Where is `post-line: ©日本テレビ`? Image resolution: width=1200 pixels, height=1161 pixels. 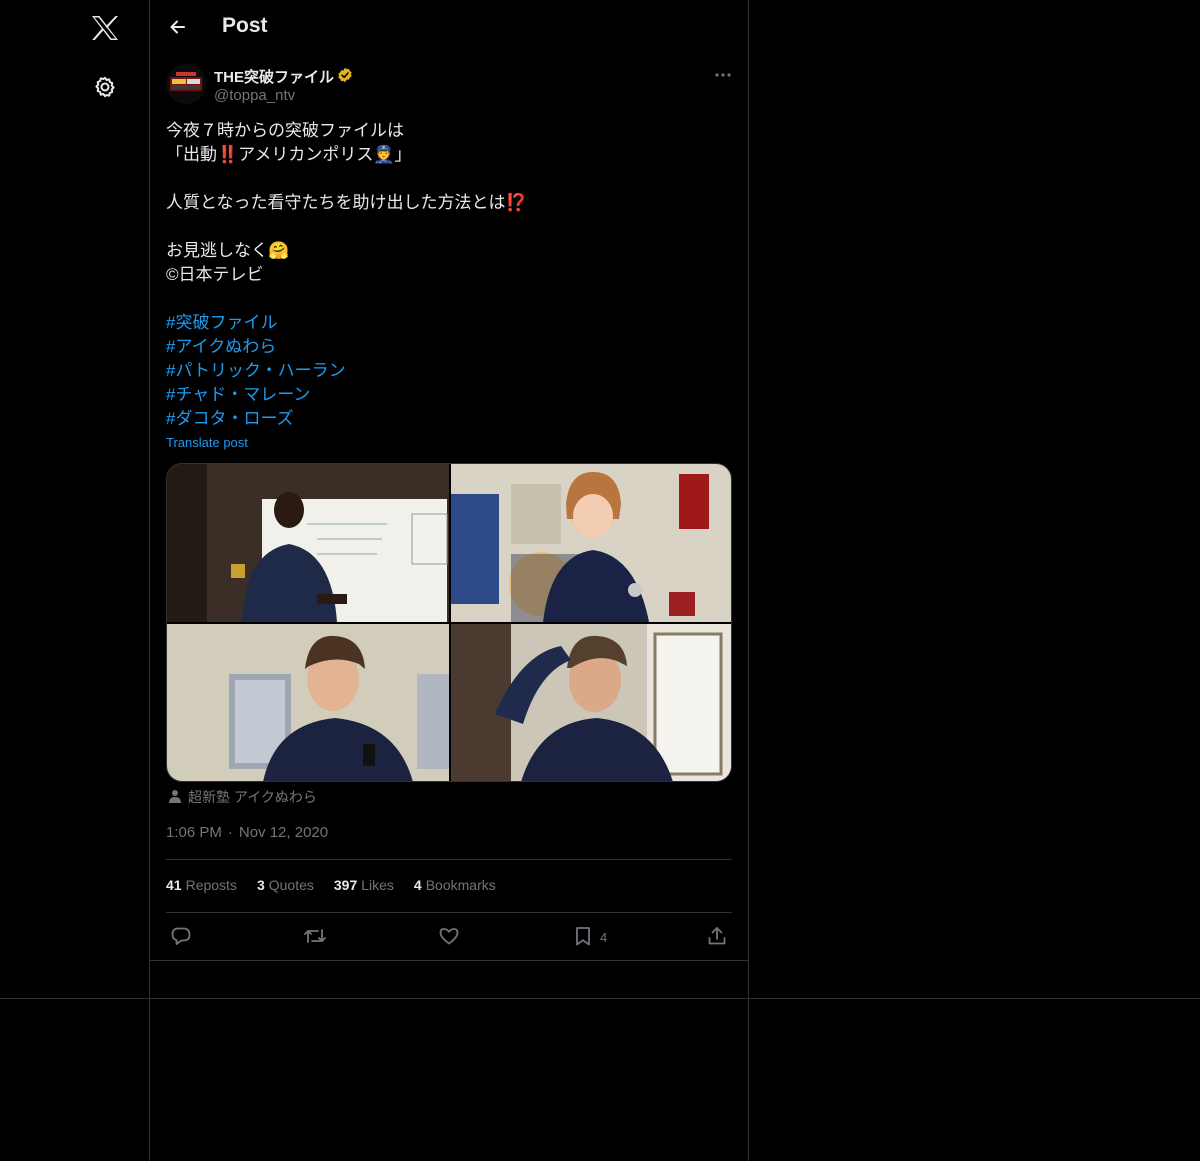
post-line: ©日本テレビ is located at coordinates (215, 274).